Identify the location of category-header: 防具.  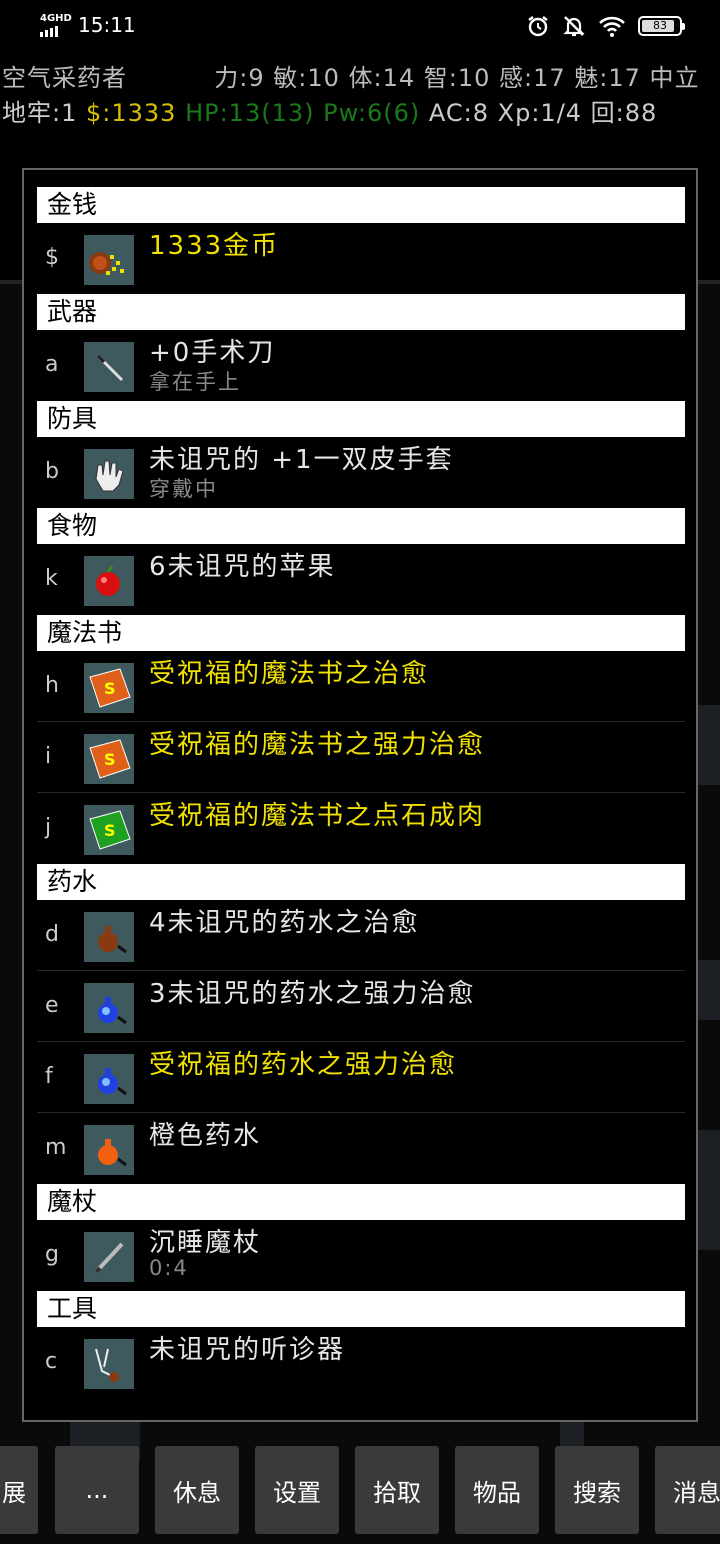
(361, 419).